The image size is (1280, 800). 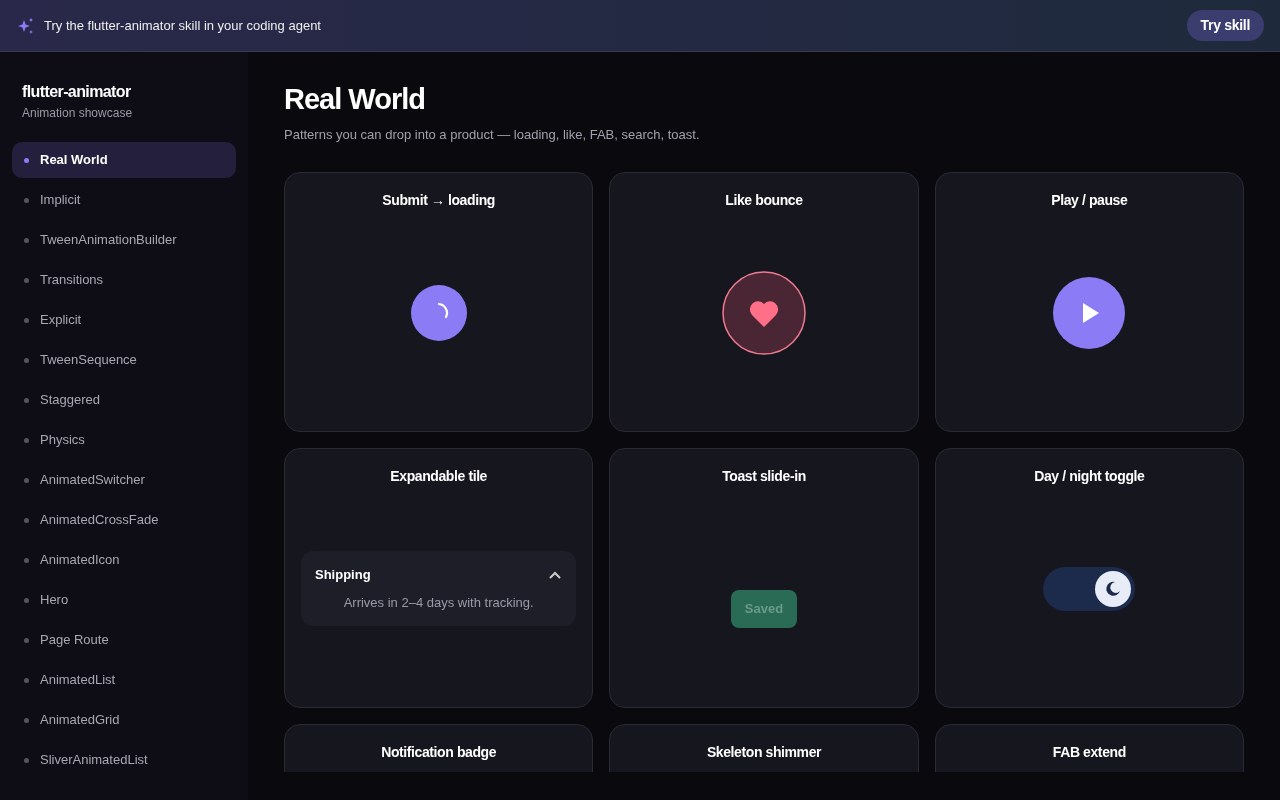 I want to click on card-title: Notification badge, so click(x=439, y=753).